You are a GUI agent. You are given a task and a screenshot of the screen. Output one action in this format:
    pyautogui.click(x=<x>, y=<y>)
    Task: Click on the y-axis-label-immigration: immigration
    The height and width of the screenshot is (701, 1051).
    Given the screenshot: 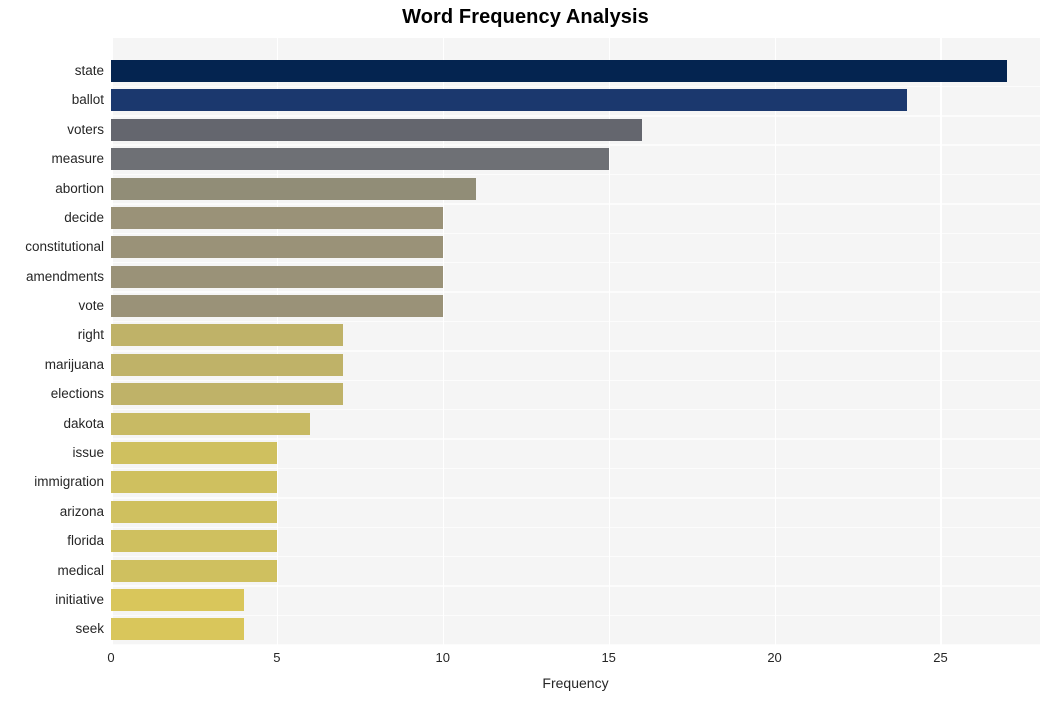 What is the action you would take?
    pyautogui.click(x=69, y=482)
    